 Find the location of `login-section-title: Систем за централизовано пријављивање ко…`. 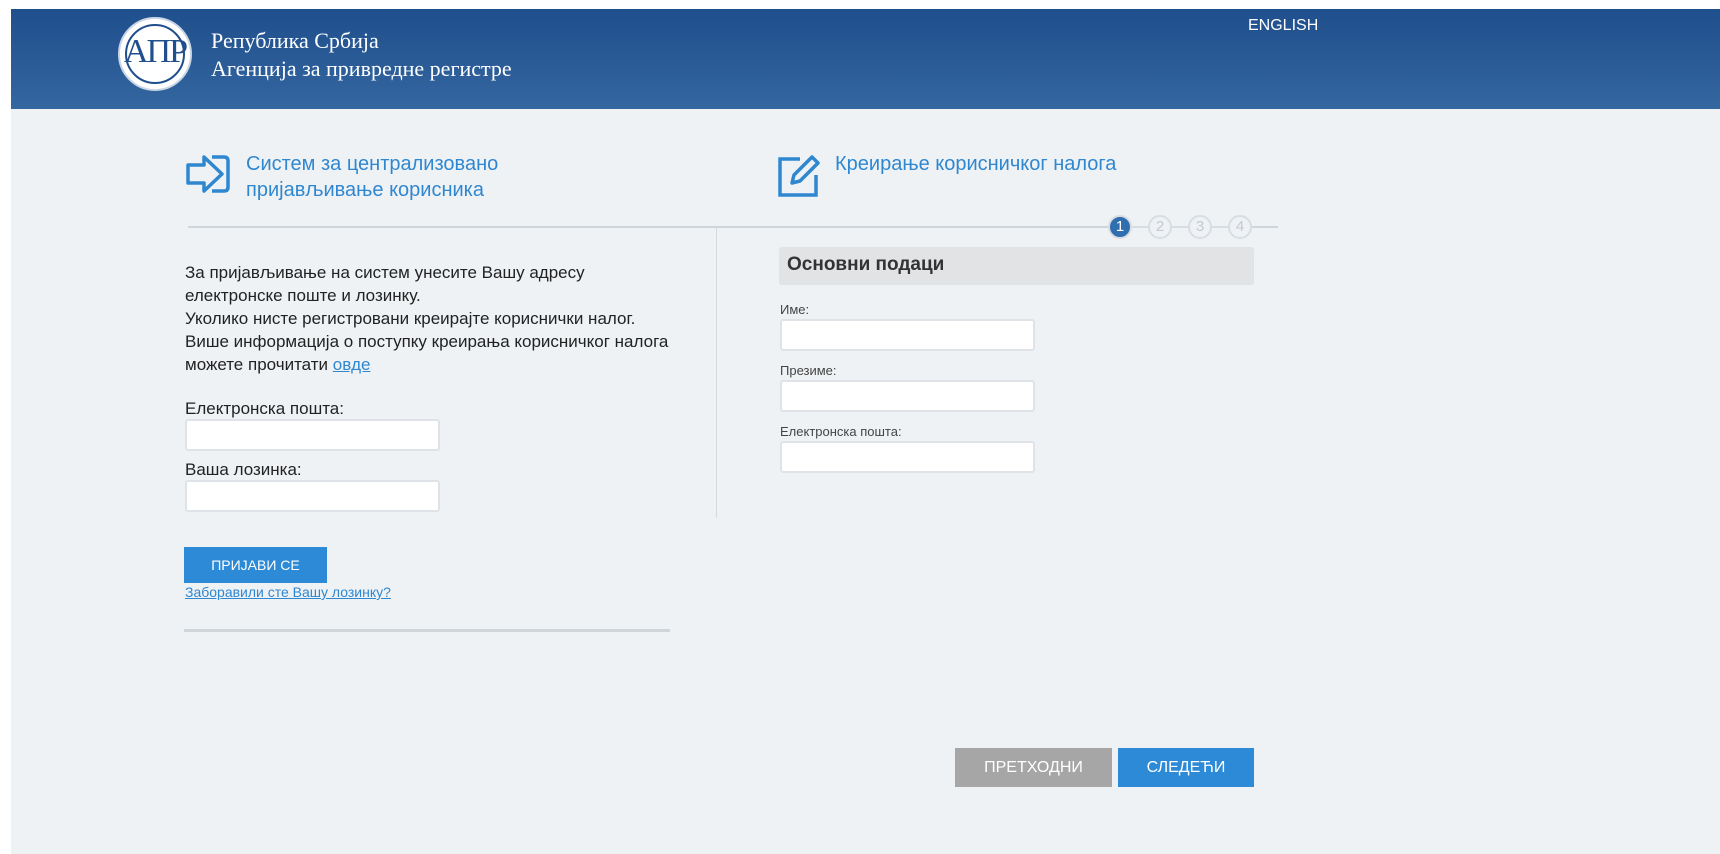

login-section-title: Систем за централизовано пријављивање ко… is located at coordinates (372, 177).